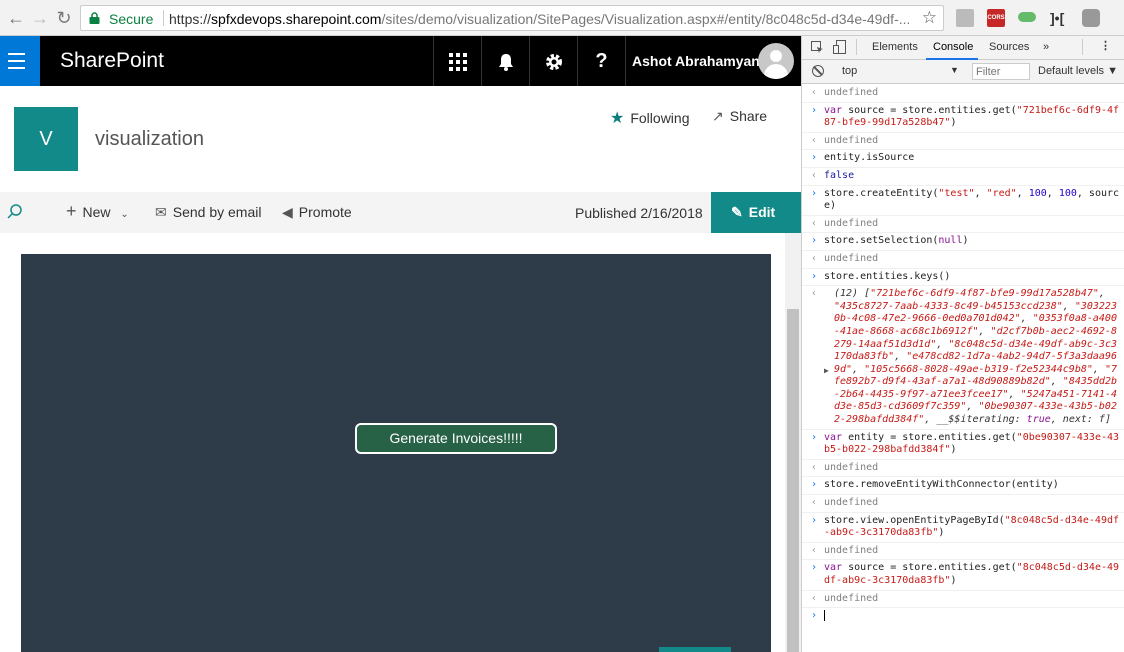 This screenshot has width=1124, height=652. What do you see at coordinates (1009, 47) in the screenshot?
I see `tab-sources: Sources` at bounding box center [1009, 47].